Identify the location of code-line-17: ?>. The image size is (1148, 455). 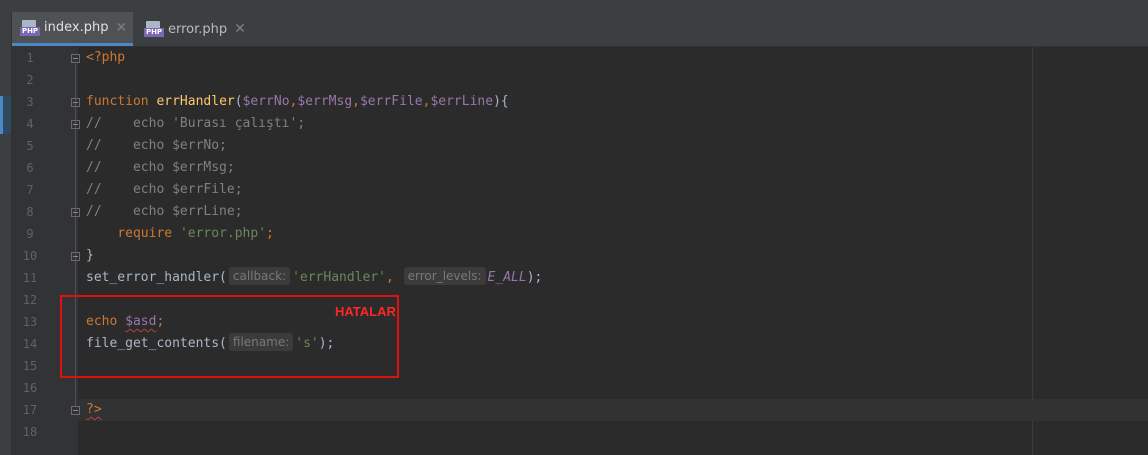
(94, 410).